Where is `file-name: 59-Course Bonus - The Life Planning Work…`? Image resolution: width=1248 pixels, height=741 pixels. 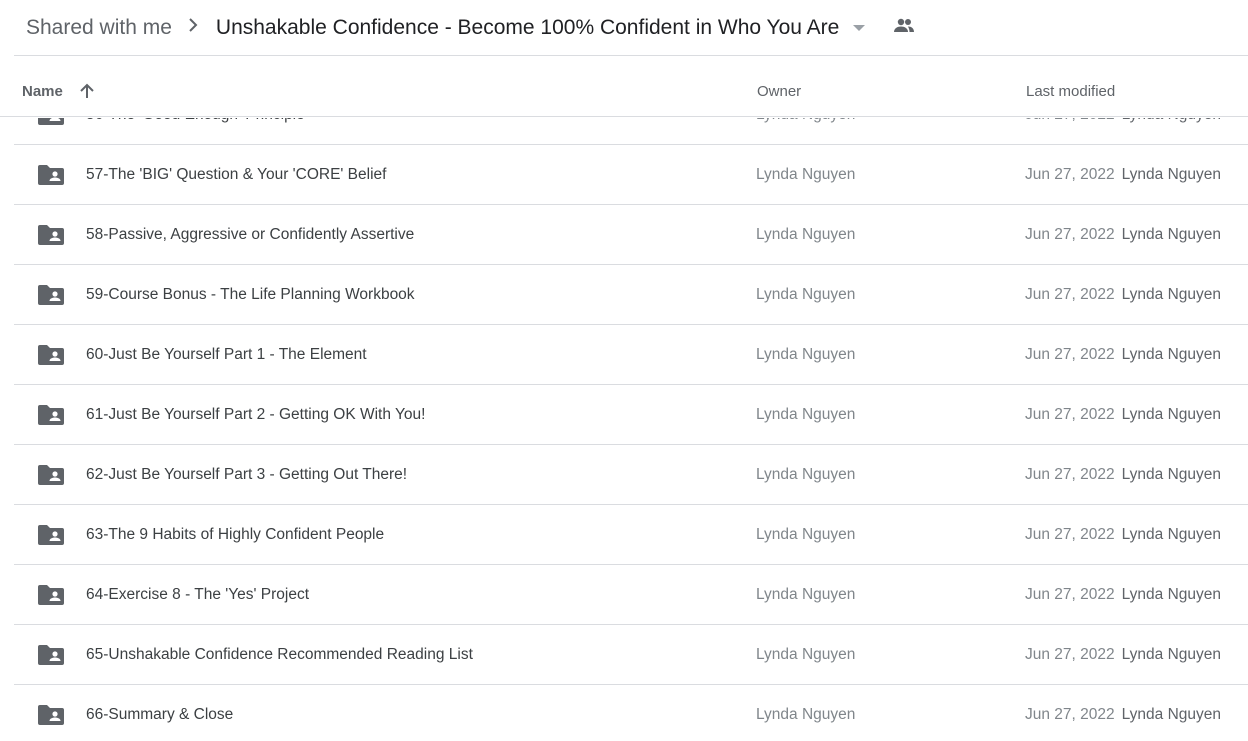 file-name: 59-Course Bonus - The Life Planning Work… is located at coordinates (250, 295).